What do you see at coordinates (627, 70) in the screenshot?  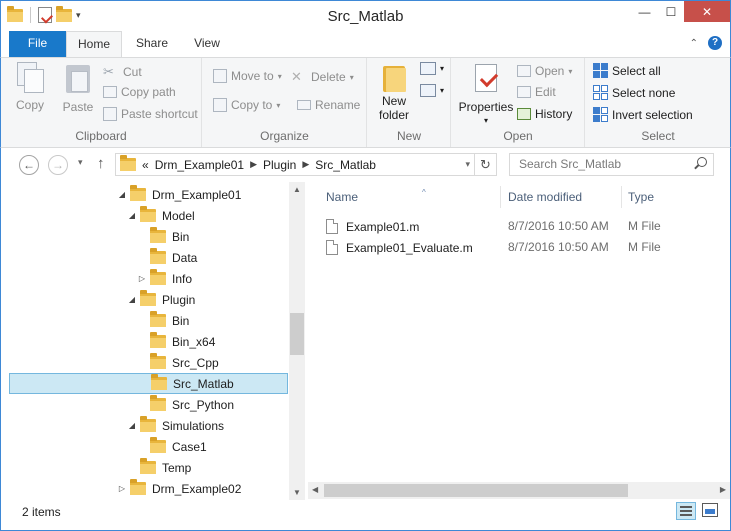 I see `select-all-button: Select all` at bounding box center [627, 70].